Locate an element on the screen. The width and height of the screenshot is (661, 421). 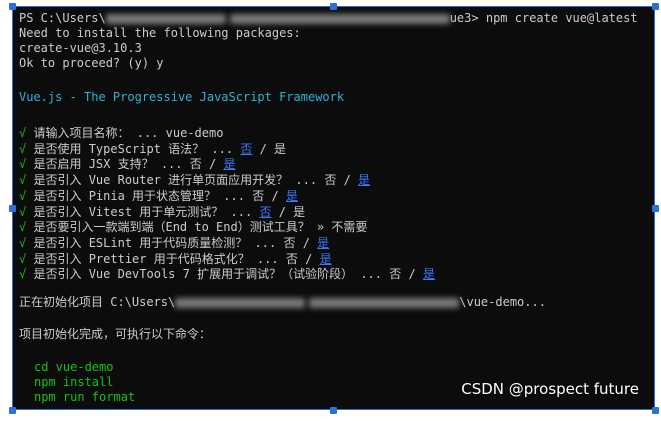
question-line: √ 是否引入 ESLint 用于代码质量检测？ ... 否 / 是 is located at coordinates (174, 243).